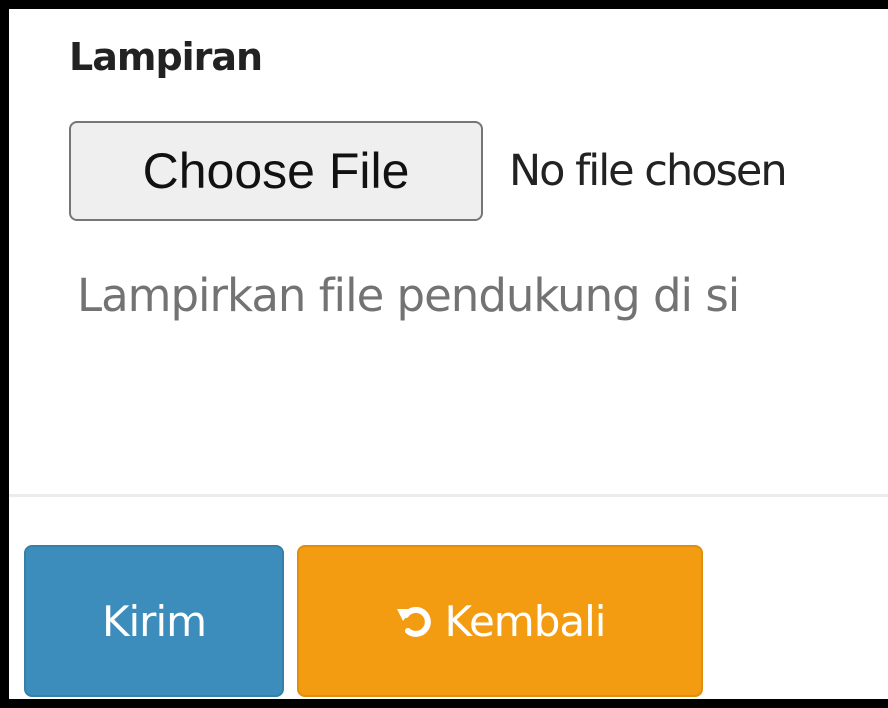  Describe the element at coordinates (648, 171) in the screenshot. I see `file-status-text: No file chosen` at that location.